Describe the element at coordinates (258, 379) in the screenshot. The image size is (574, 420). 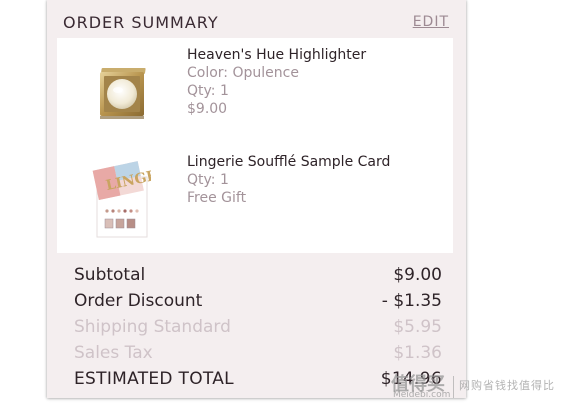
I see `estimated-total-row: ESTIMATED TOTAL $14.96` at that location.